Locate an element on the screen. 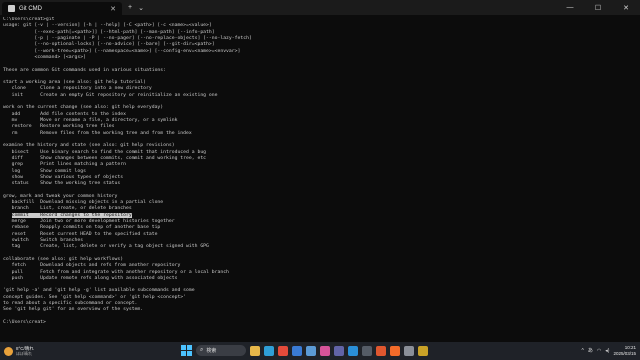 The height and width of the screenshot is (360, 640). terminal-icon is located at coordinates (11, 8).